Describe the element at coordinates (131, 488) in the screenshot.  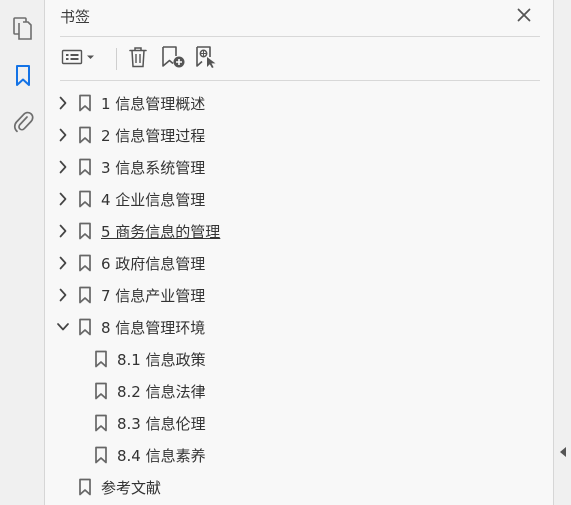
I see `bookmark-label: 参考文献` at that location.